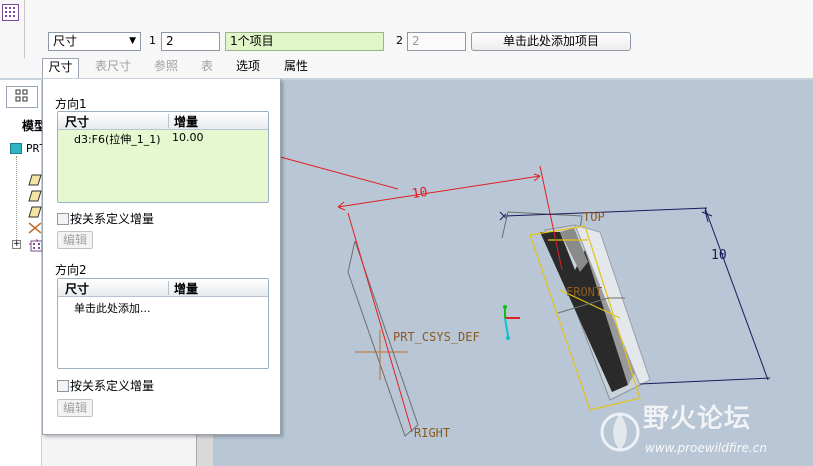 The height and width of the screenshot is (466, 813). What do you see at coordinates (188, 137) in the screenshot?
I see `increment-cell: 10.00` at bounding box center [188, 137].